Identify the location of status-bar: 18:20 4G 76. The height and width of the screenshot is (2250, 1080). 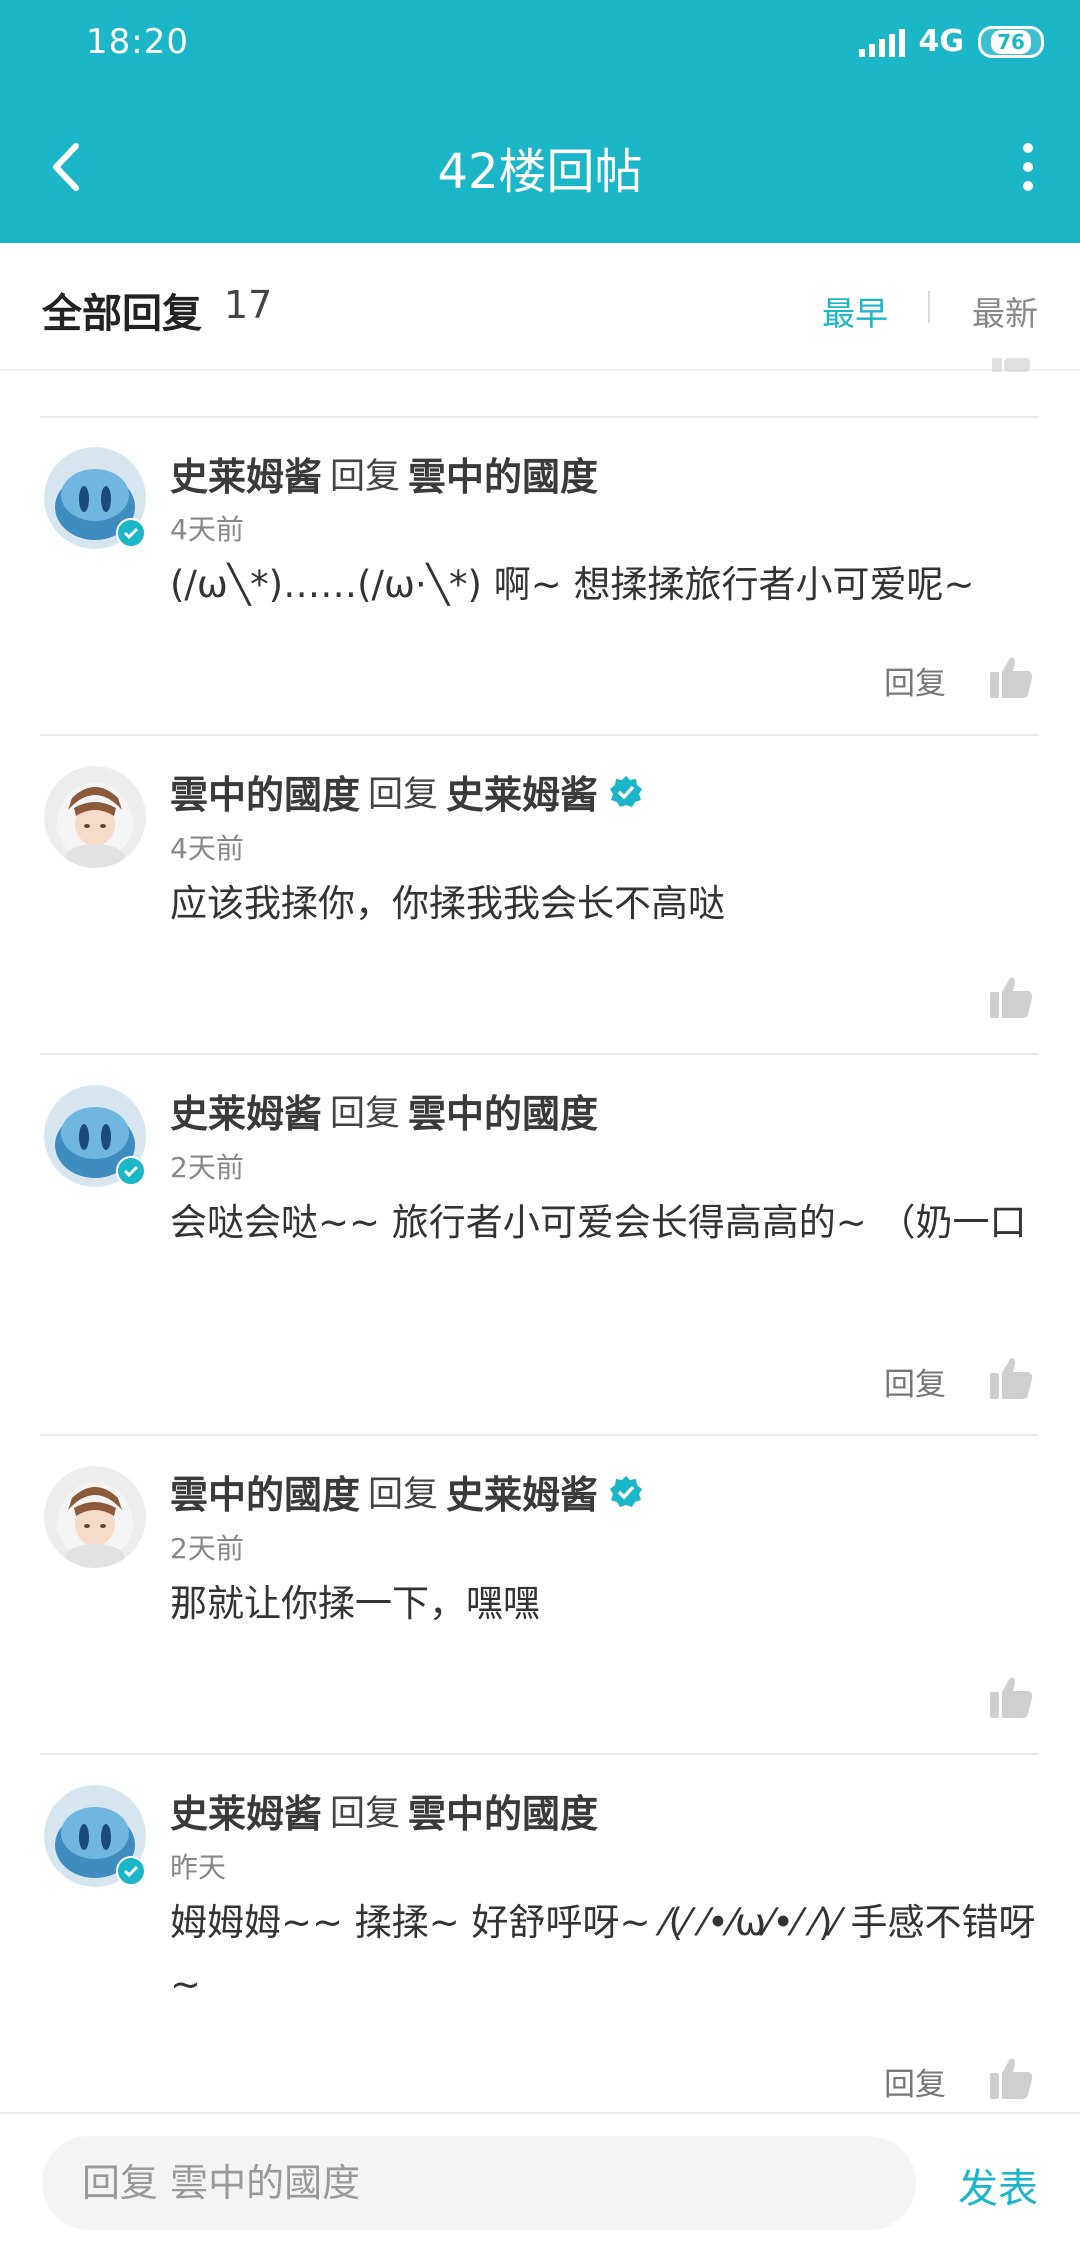
(540, 45).